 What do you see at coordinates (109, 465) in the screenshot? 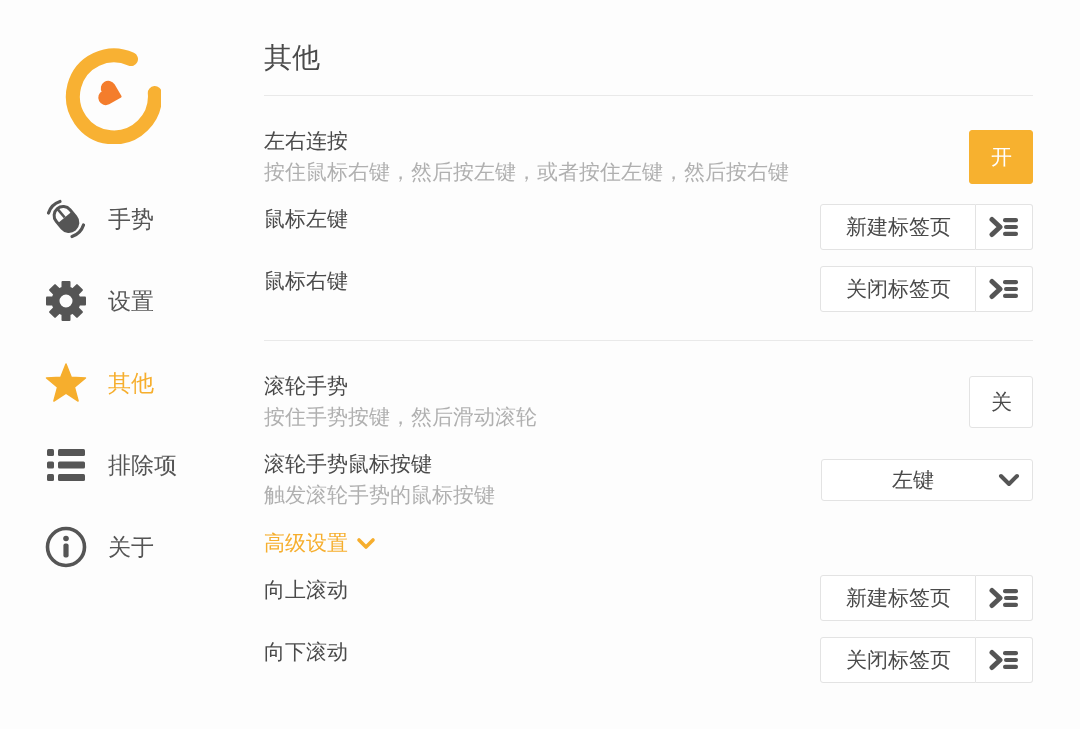
I see `sidebar-item: 排除项` at bounding box center [109, 465].